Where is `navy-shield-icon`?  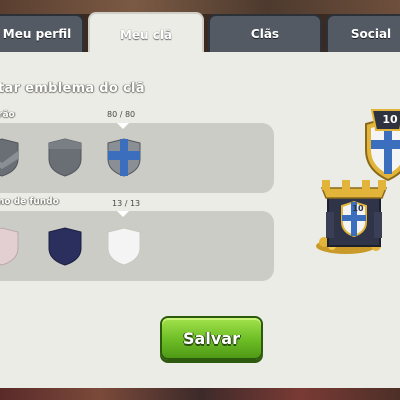
navy-shield-icon is located at coordinates (65, 246).